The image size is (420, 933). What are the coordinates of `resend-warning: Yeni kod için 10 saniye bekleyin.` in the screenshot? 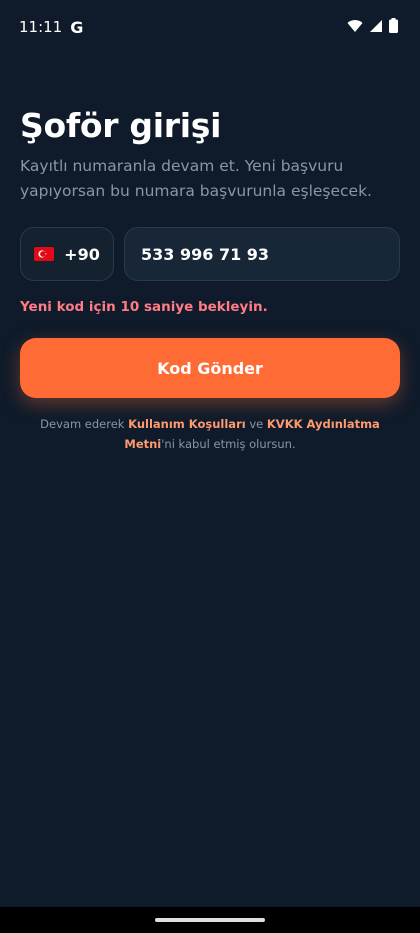 It's located at (144, 307).